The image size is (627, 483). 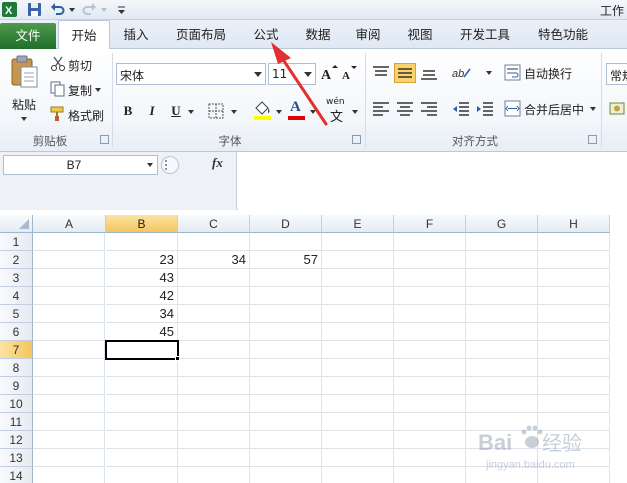 What do you see at coordinates (281, 53) in the screenshot?
I see `annotation-arrow-head` at bounding box center [281, 53].